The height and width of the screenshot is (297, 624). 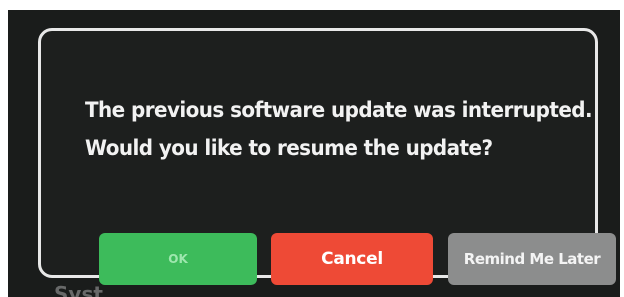 I want to click on remind-me-later-button: Remind Me Later, so click(x=532, y=259).